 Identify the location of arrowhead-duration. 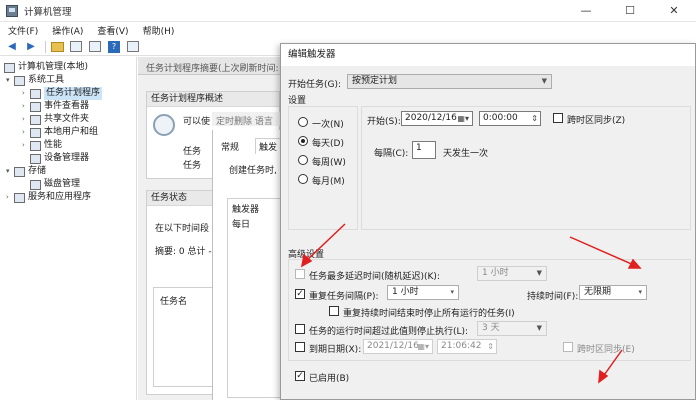
(634, 263).